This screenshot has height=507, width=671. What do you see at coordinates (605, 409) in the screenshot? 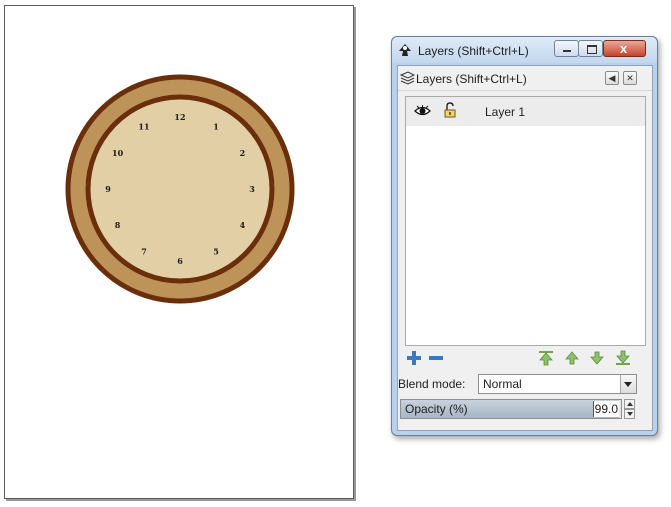
I see `opacity-value-input: 99.0` at bounding box center [605, 409].